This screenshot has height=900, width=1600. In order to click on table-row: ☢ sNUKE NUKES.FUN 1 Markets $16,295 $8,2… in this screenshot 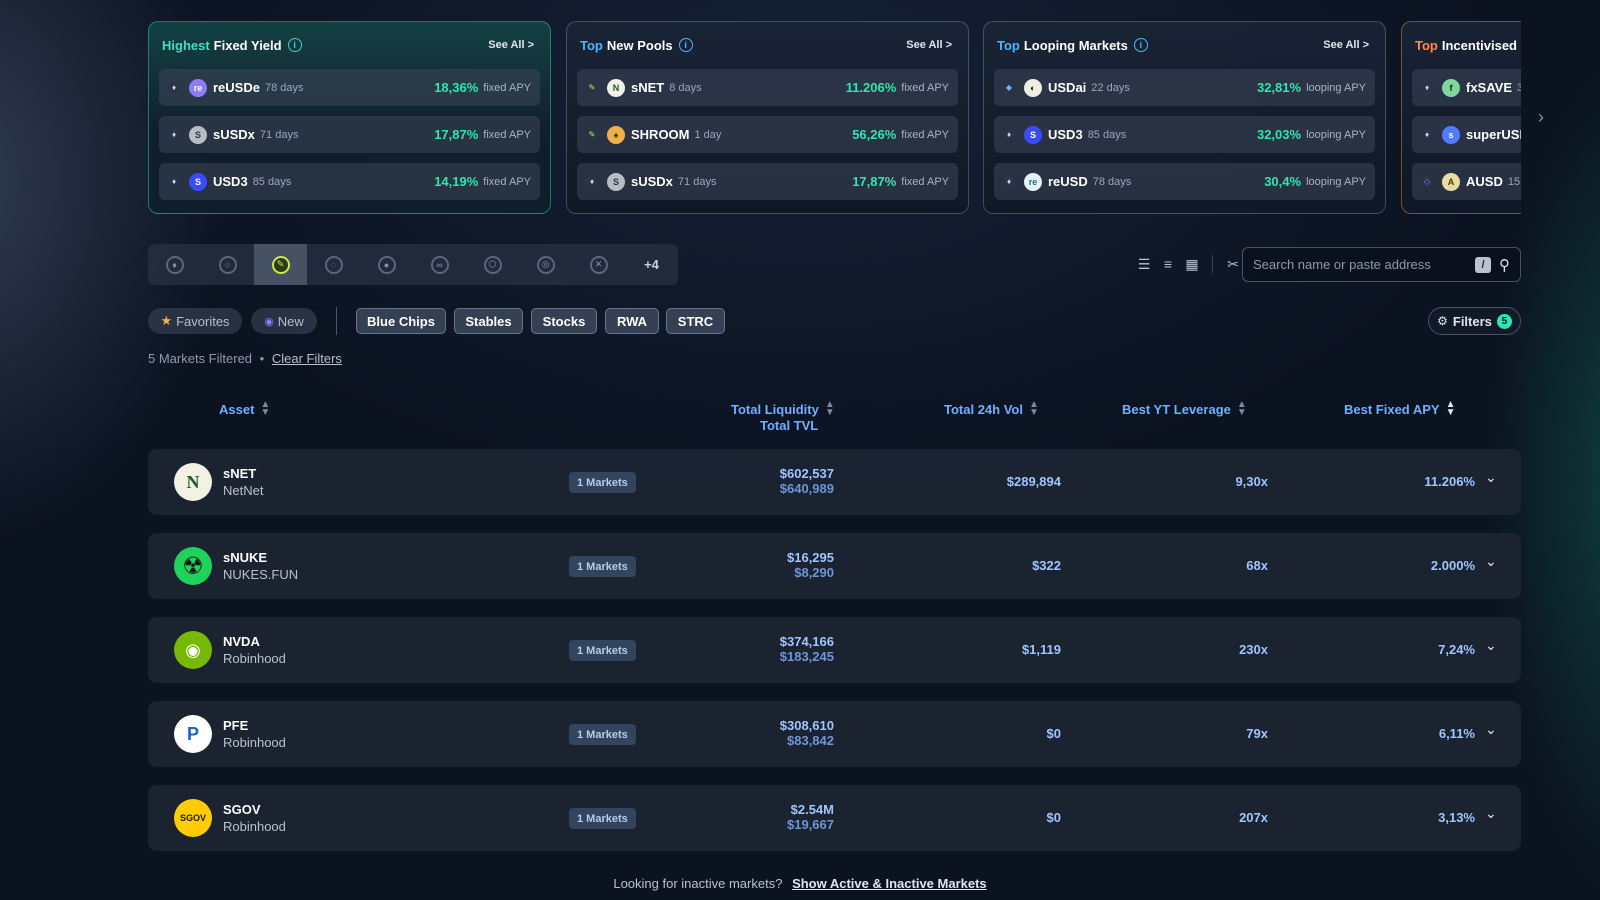, I will do `click(834, 566)`.